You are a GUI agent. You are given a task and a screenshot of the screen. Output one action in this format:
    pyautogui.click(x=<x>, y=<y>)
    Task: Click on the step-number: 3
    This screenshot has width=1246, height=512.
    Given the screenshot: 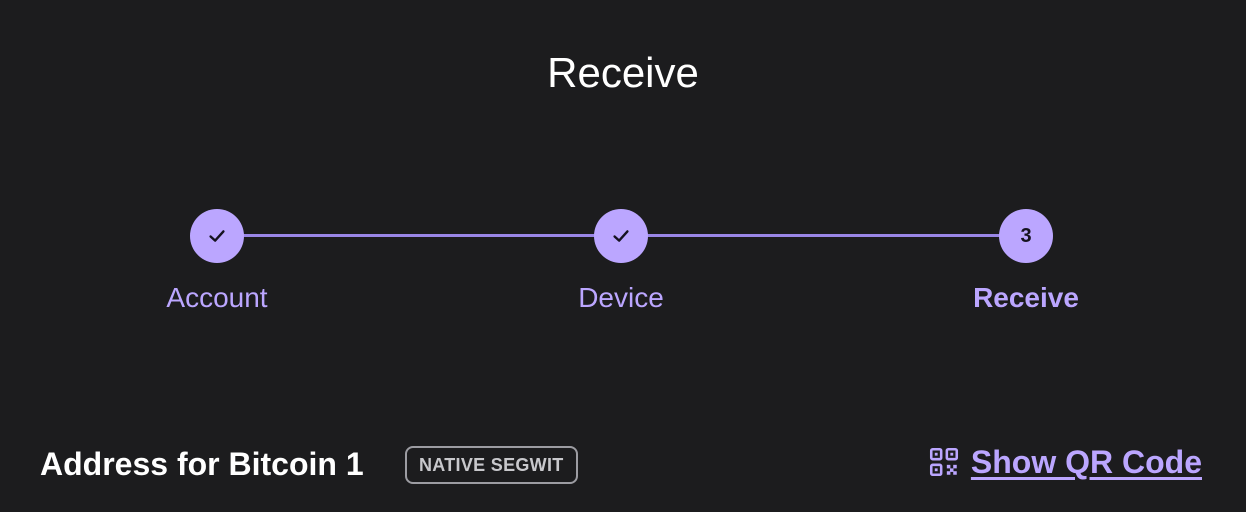 What is the action you would take?
    pyautogui.click(x=1026, y=235)
    